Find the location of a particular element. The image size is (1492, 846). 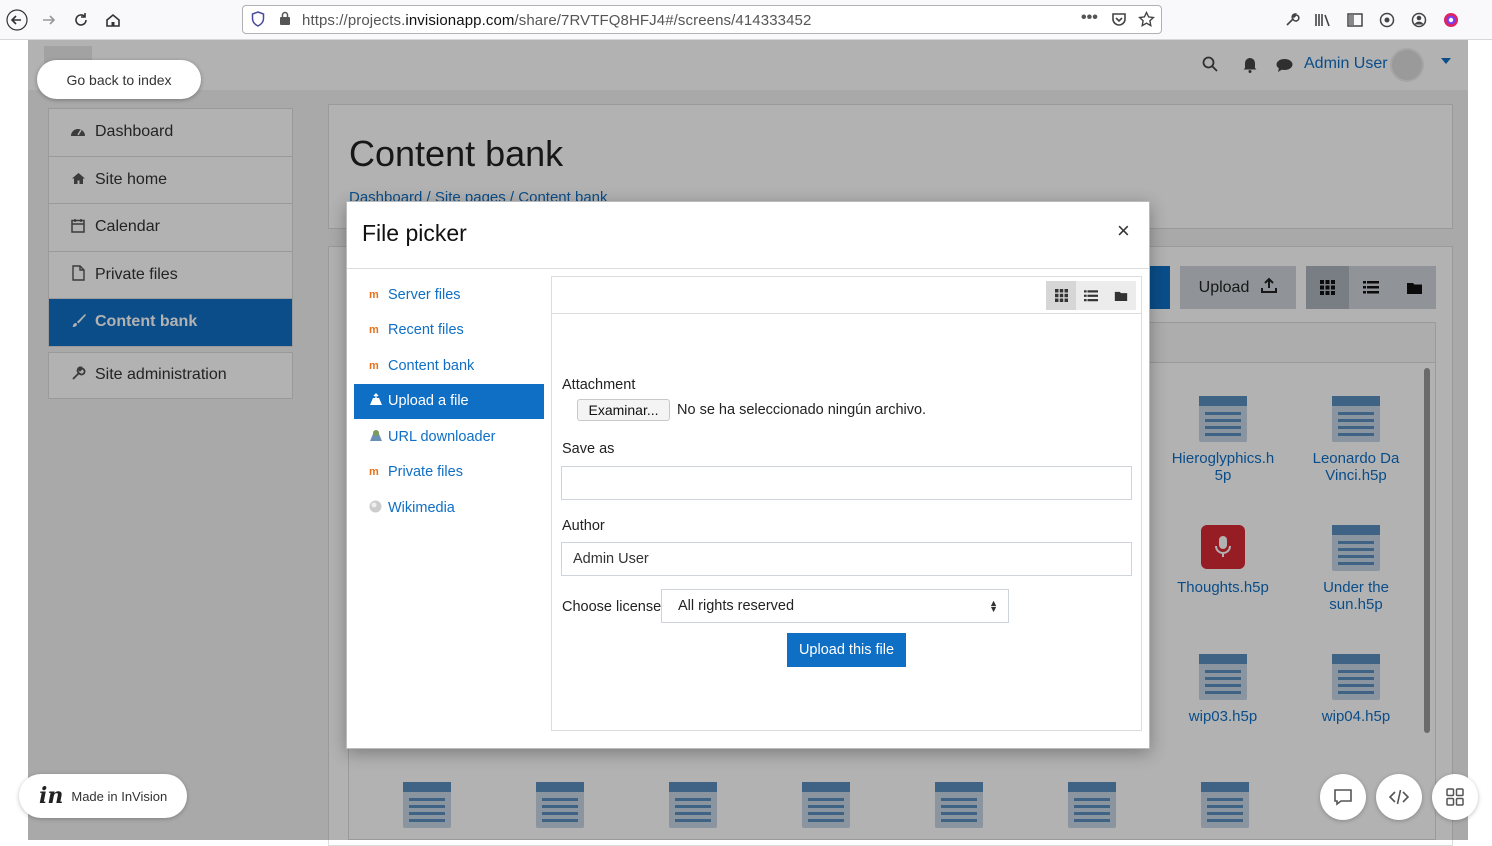

details-view-icon is located at coordinates (1091, 295).